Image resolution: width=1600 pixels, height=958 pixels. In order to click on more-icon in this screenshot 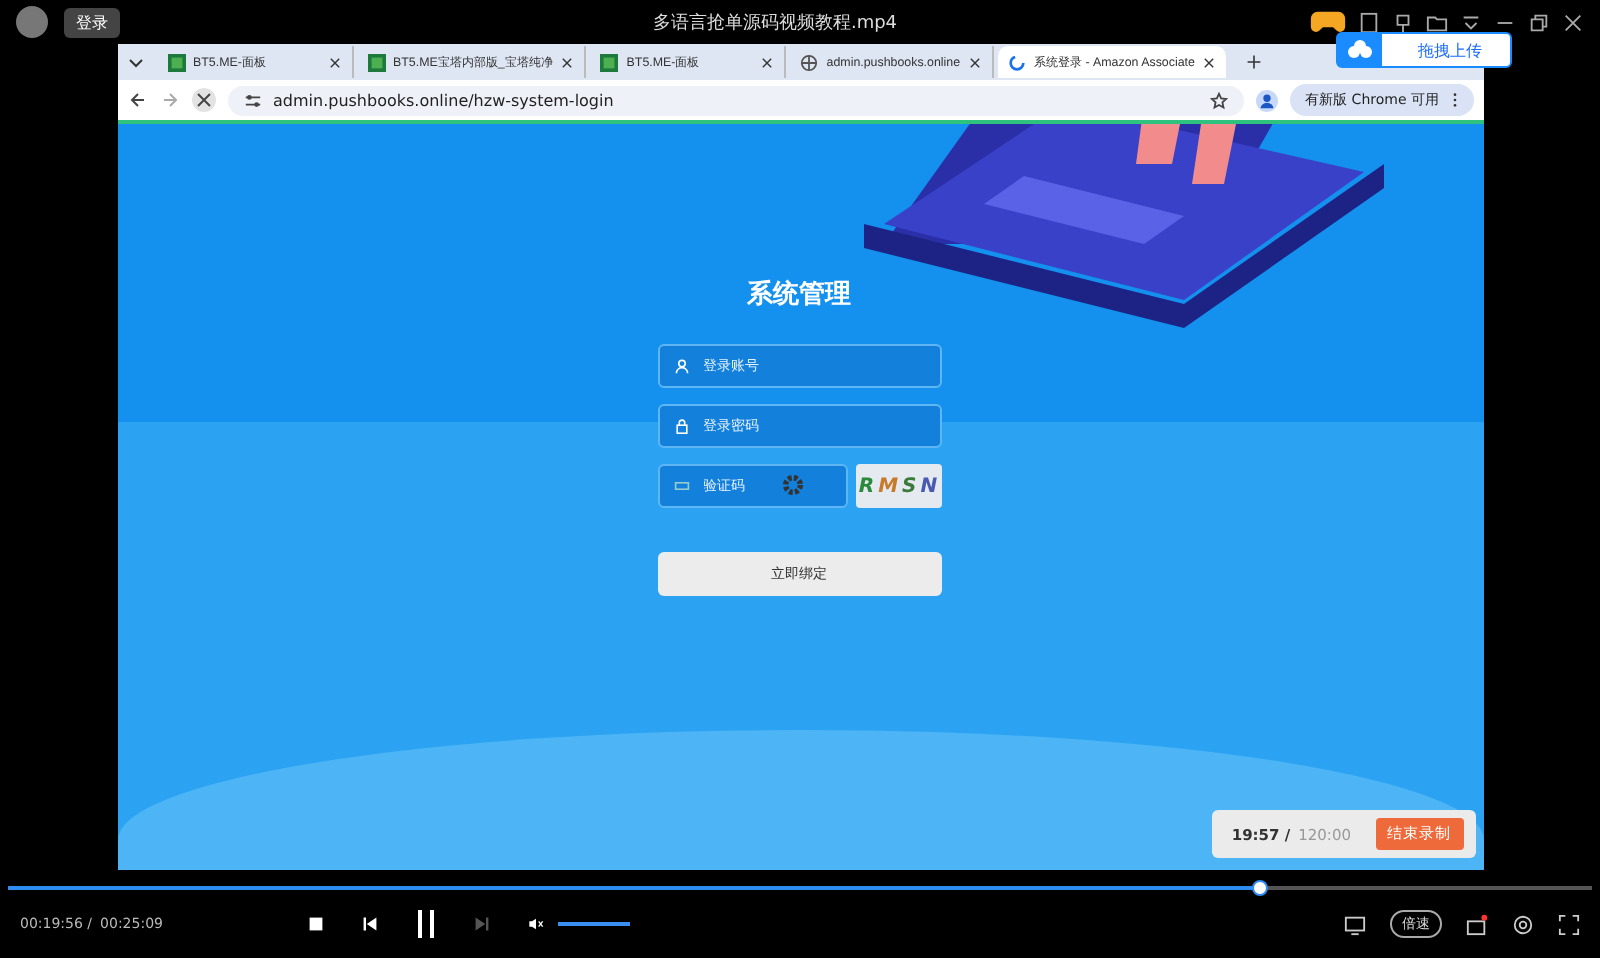, I will do `click(1454, 100)`.